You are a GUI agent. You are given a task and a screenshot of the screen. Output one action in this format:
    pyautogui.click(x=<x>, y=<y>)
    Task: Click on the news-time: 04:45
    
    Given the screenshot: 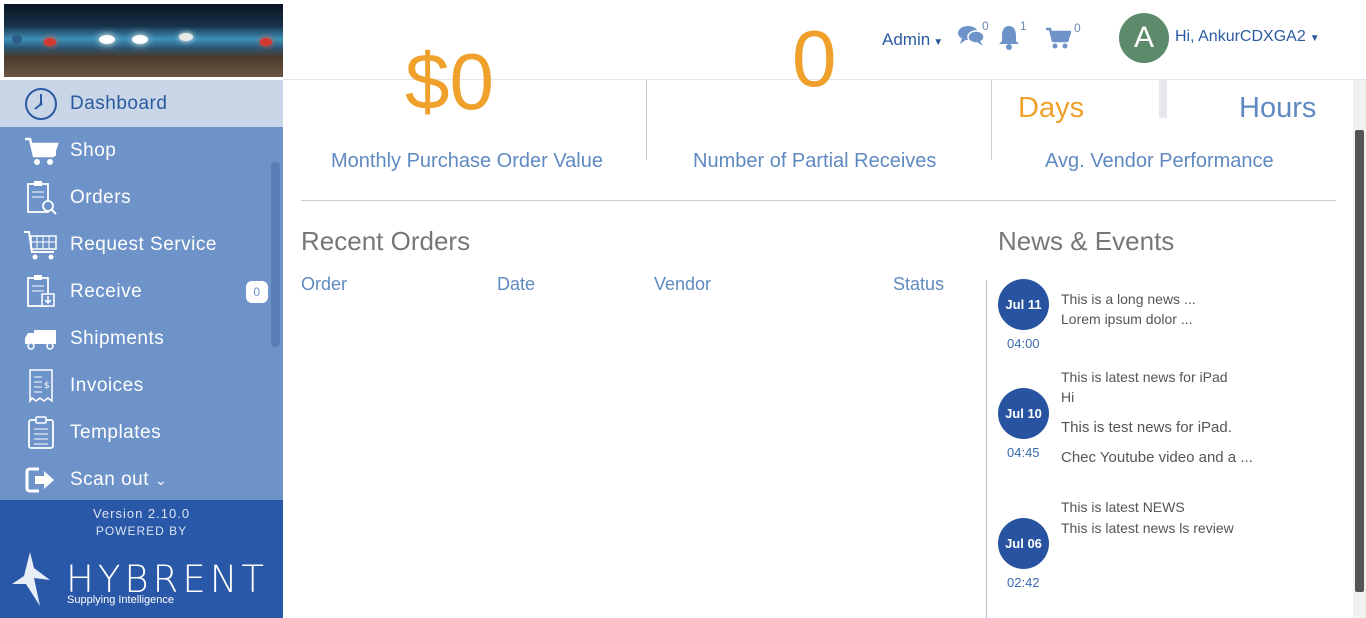 What is the action you would take?
    pyautogui.click(x=1023, y=452)
    